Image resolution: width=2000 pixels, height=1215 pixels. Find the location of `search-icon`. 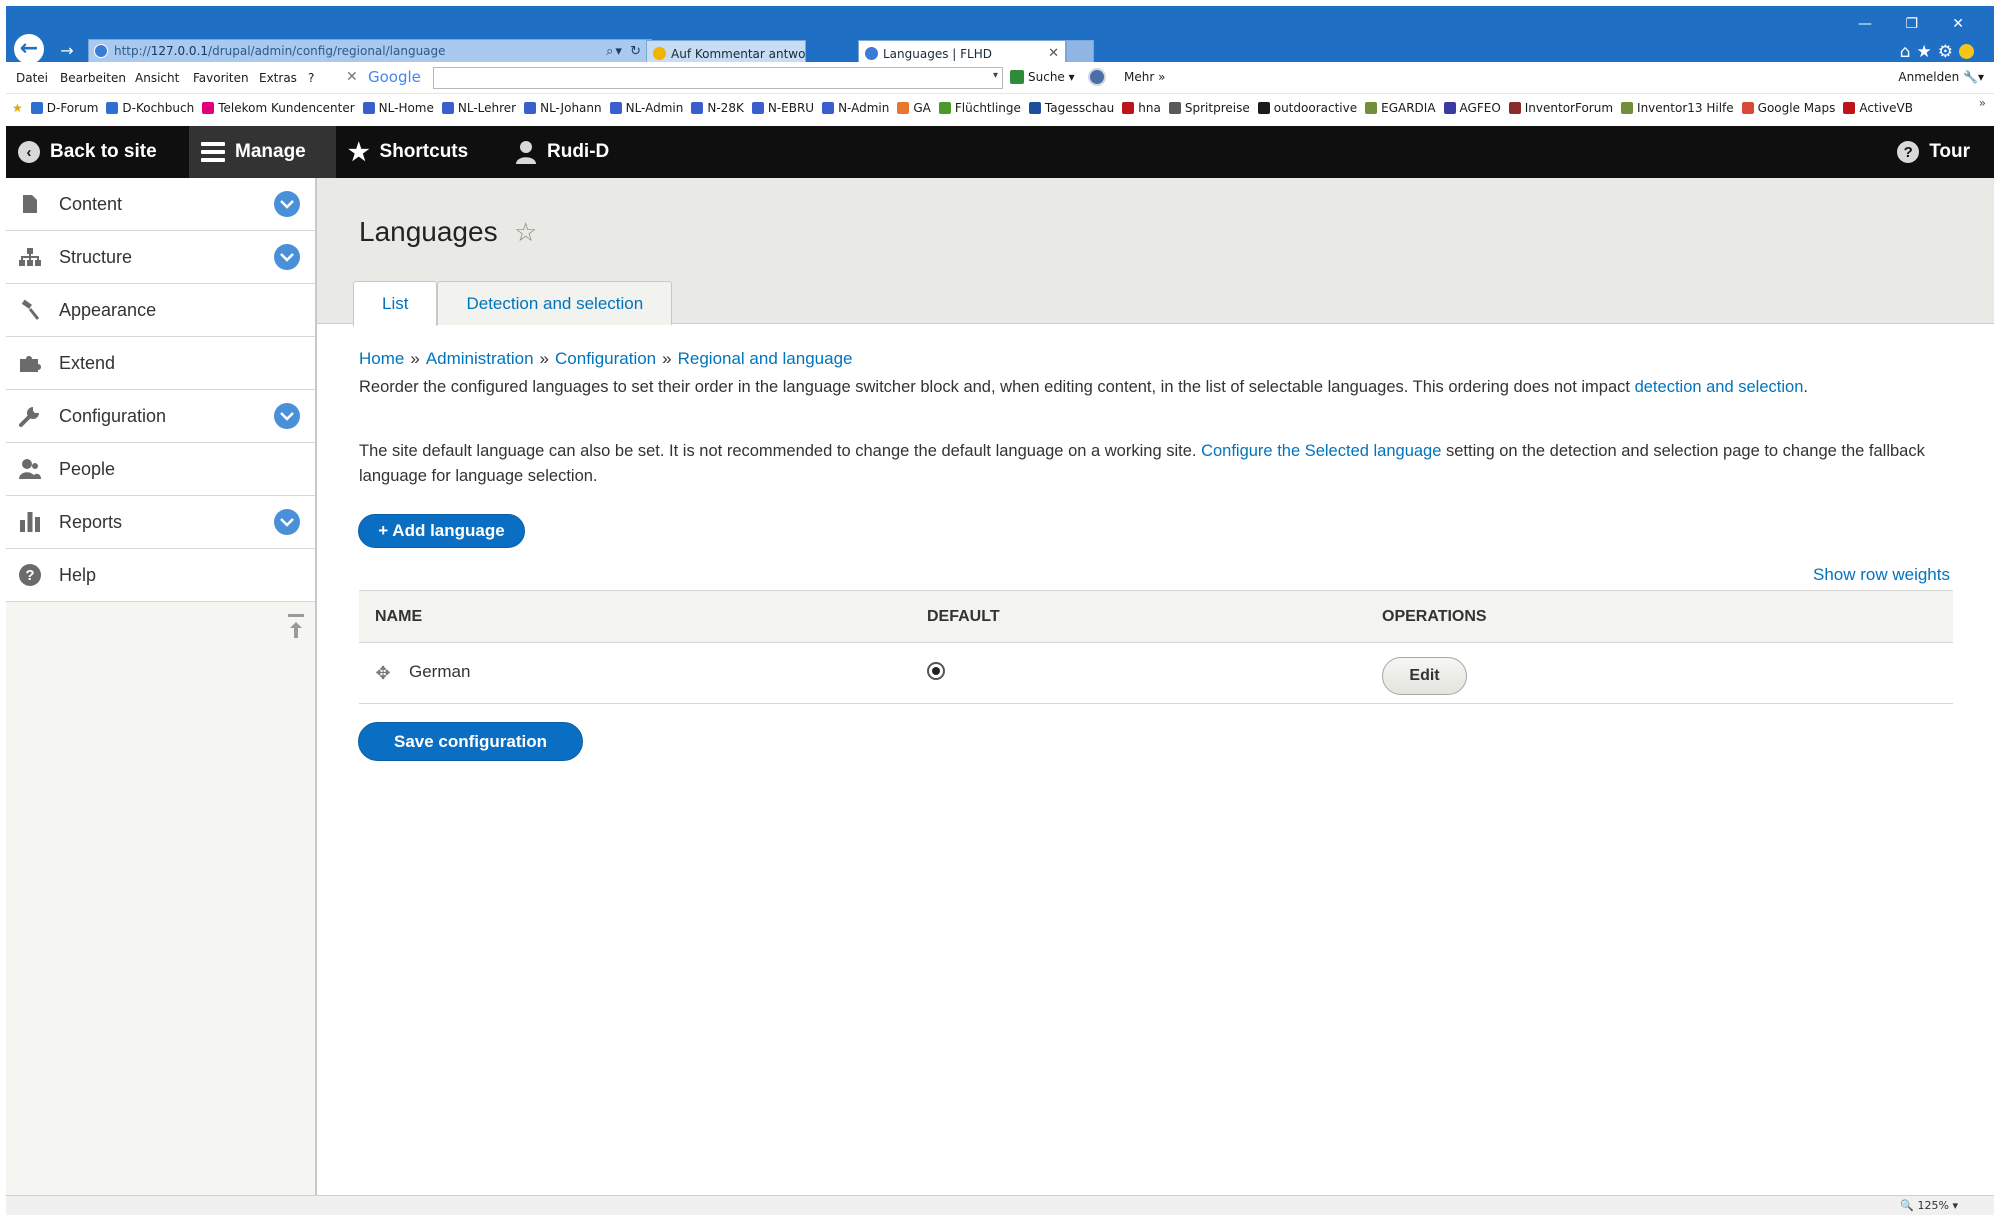

search-icon is located at coordinates (1017, 77).